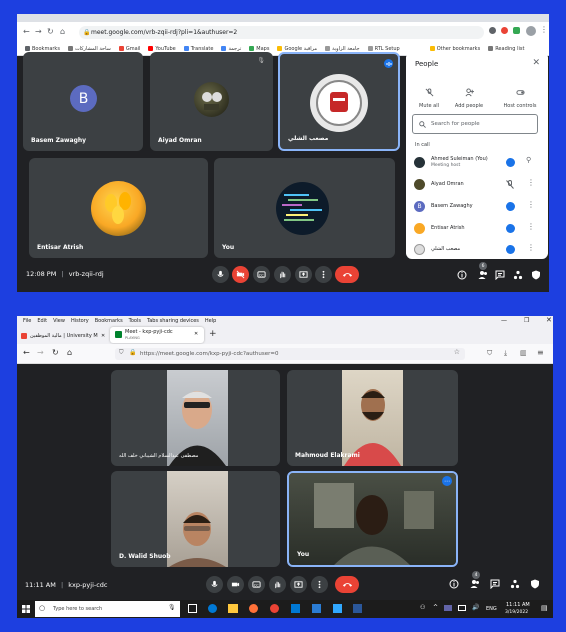  Describe the element at coordinates (342, 49) in the screenshot. I see `bookmark-item: جامعة الزاوية` at that location.